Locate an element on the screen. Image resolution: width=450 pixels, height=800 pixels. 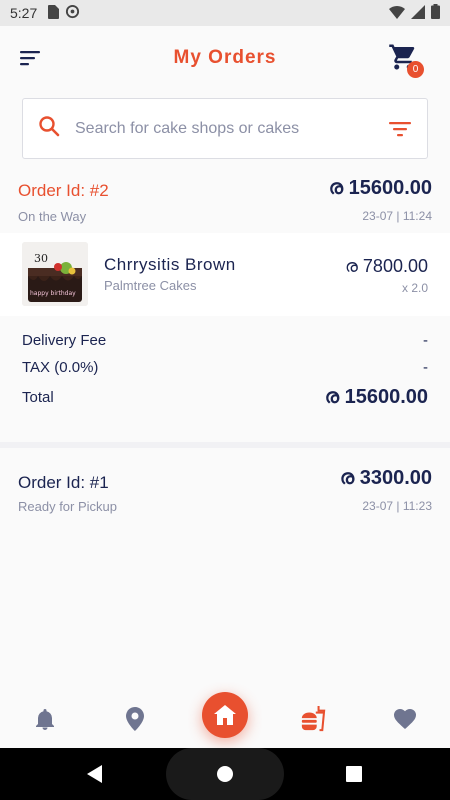
tax-row: TAX (0.0%) - is located at coordinates (225, 367).